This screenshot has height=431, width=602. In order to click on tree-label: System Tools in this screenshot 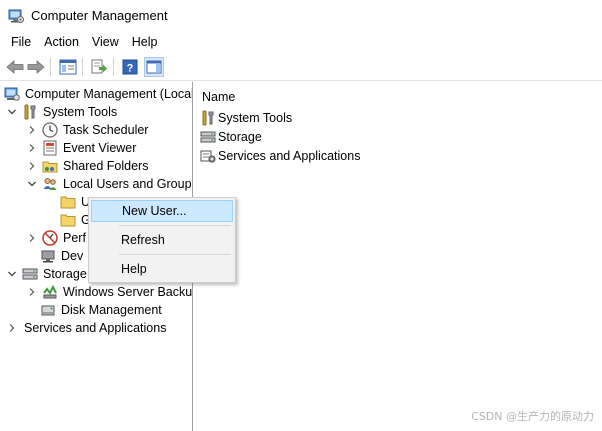, I will do `click(80, 112)`.